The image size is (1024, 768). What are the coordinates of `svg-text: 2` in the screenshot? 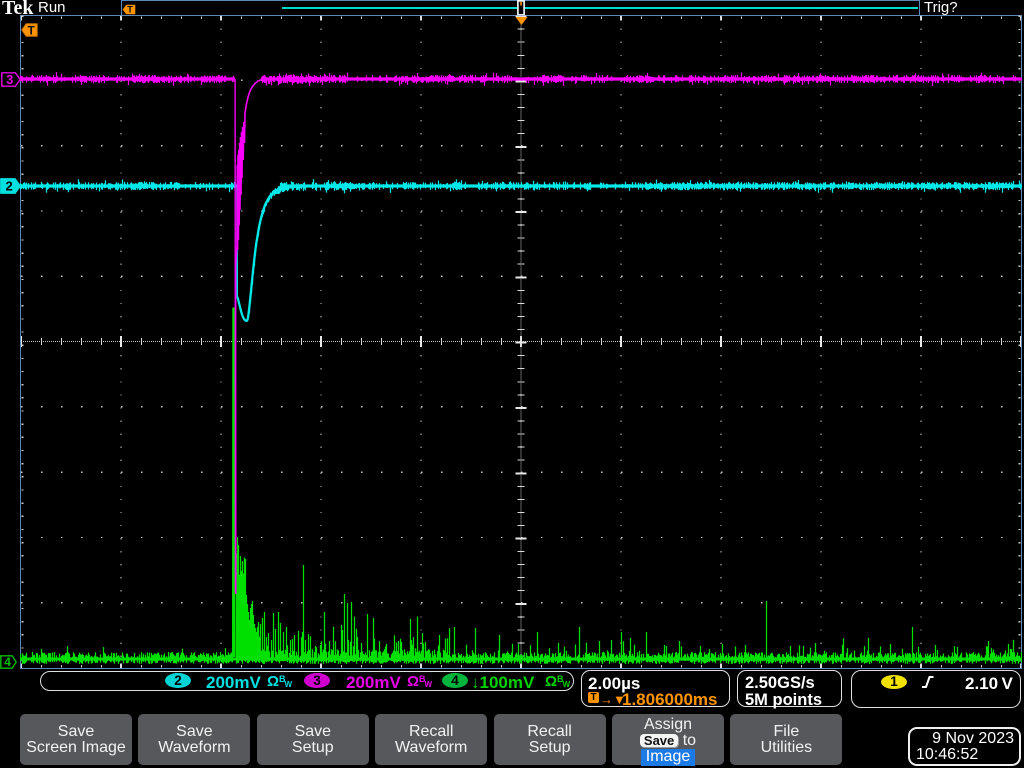 It's located at (8, 186).